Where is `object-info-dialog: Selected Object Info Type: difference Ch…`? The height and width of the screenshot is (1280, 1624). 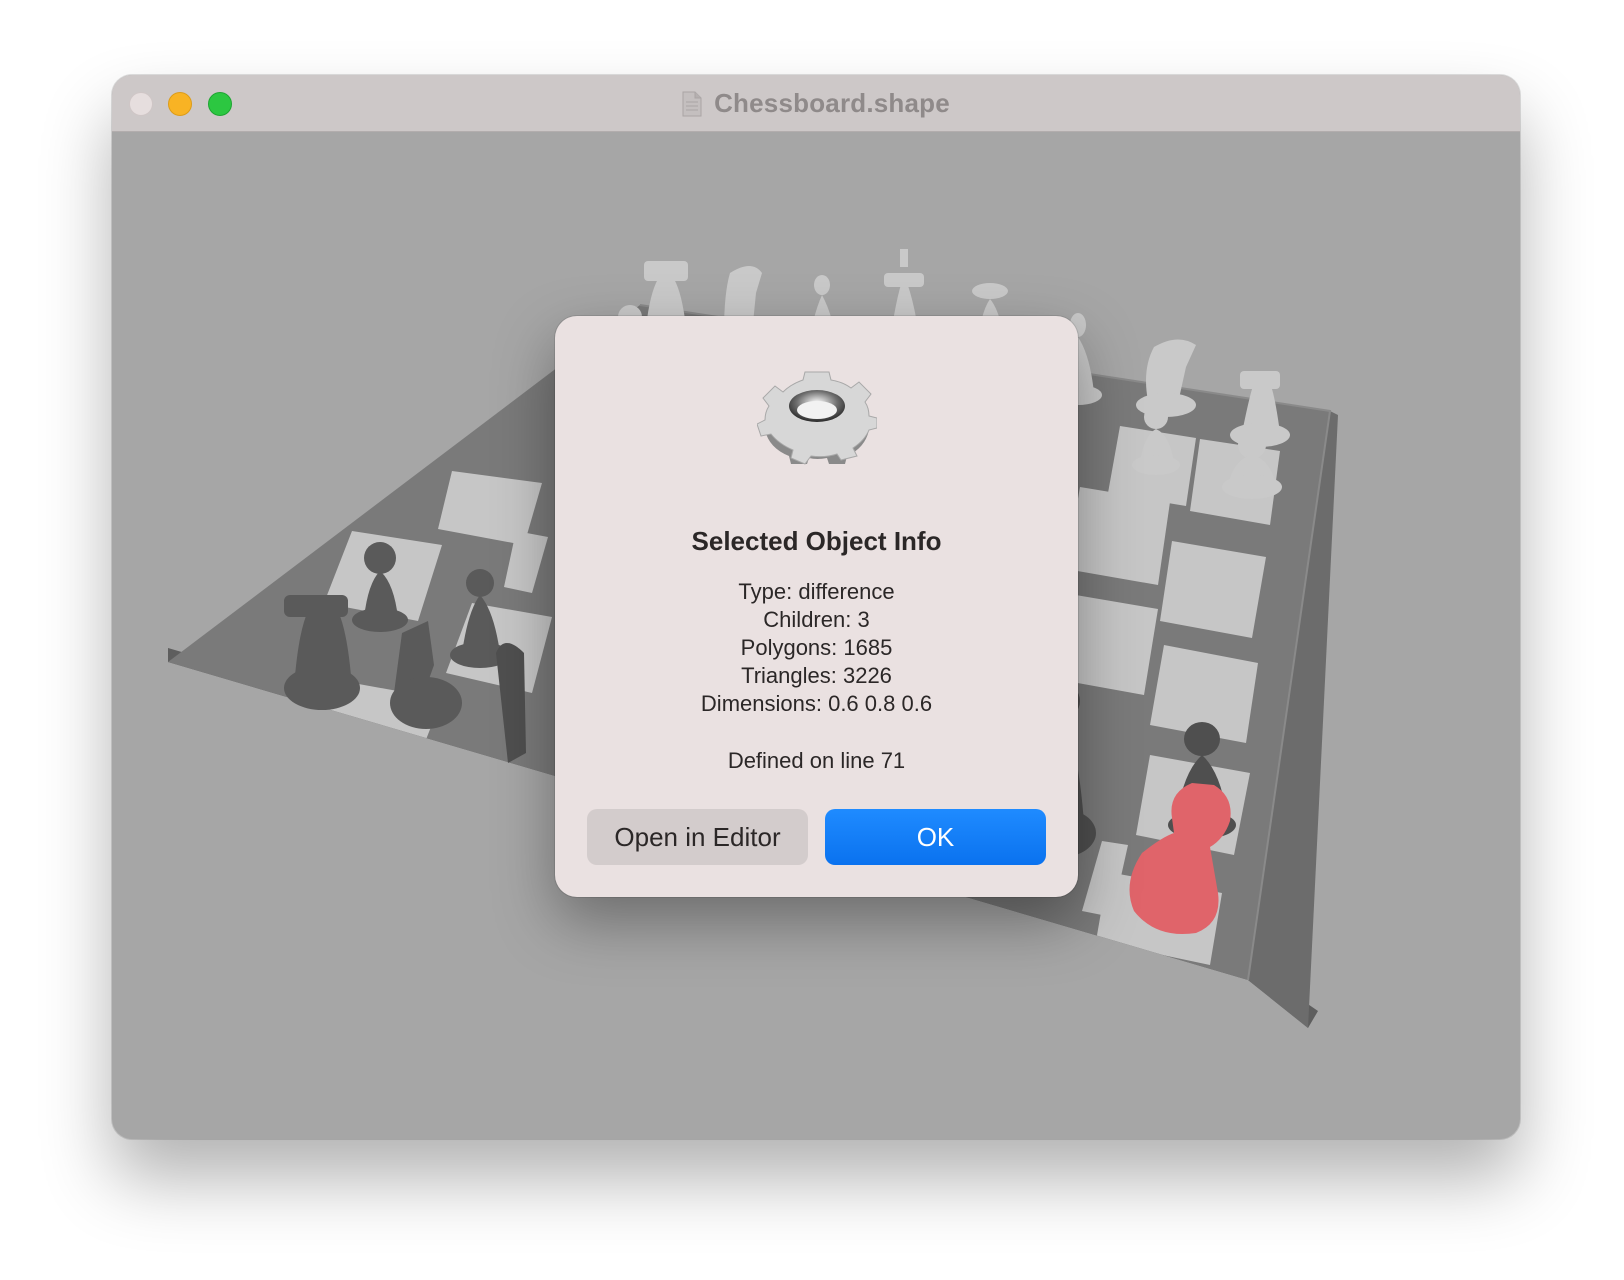
object-info-dialog: Selected Object Info Type: difference Ch… is located at coordinates (816, 606).